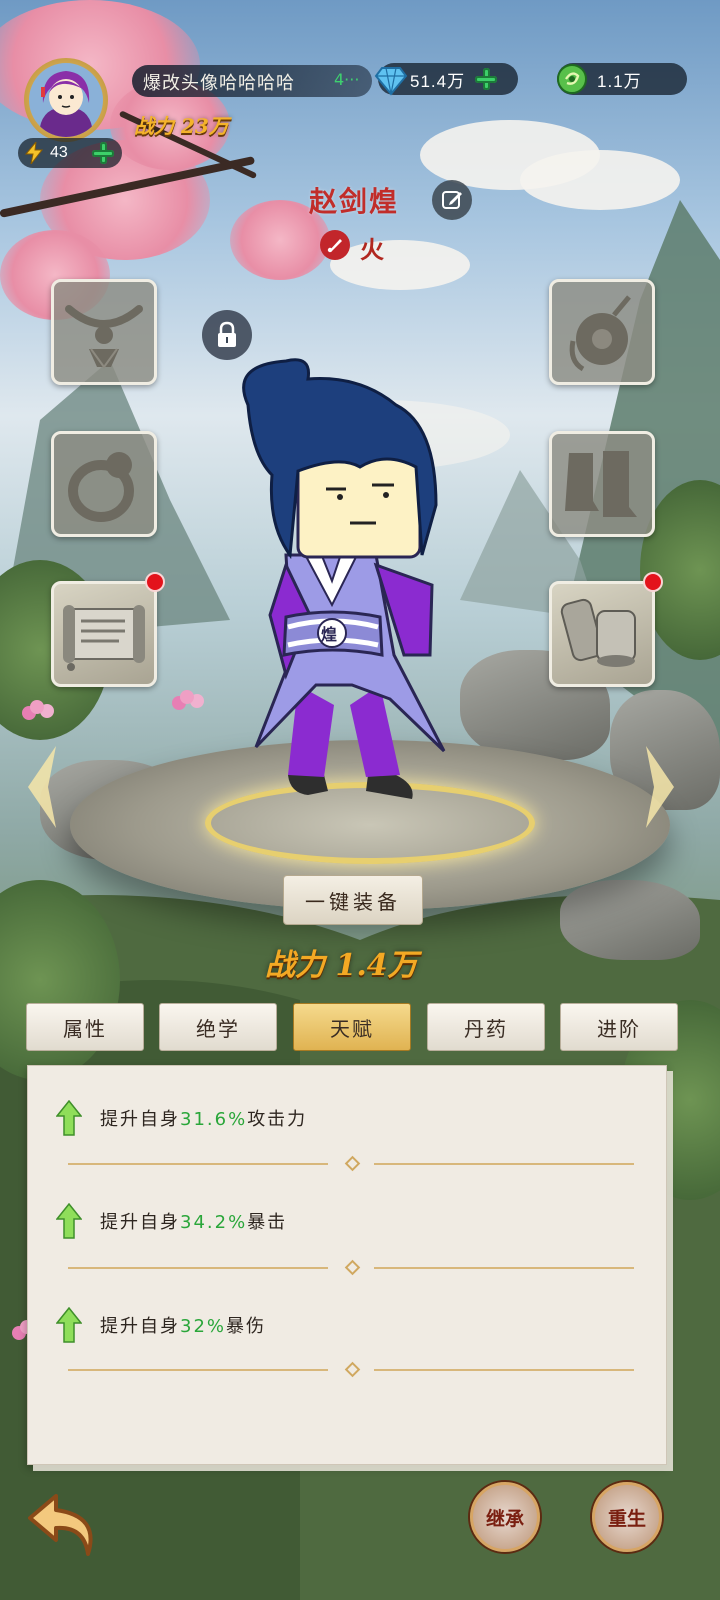  I want to click on lock-icon, so click(227, 334).